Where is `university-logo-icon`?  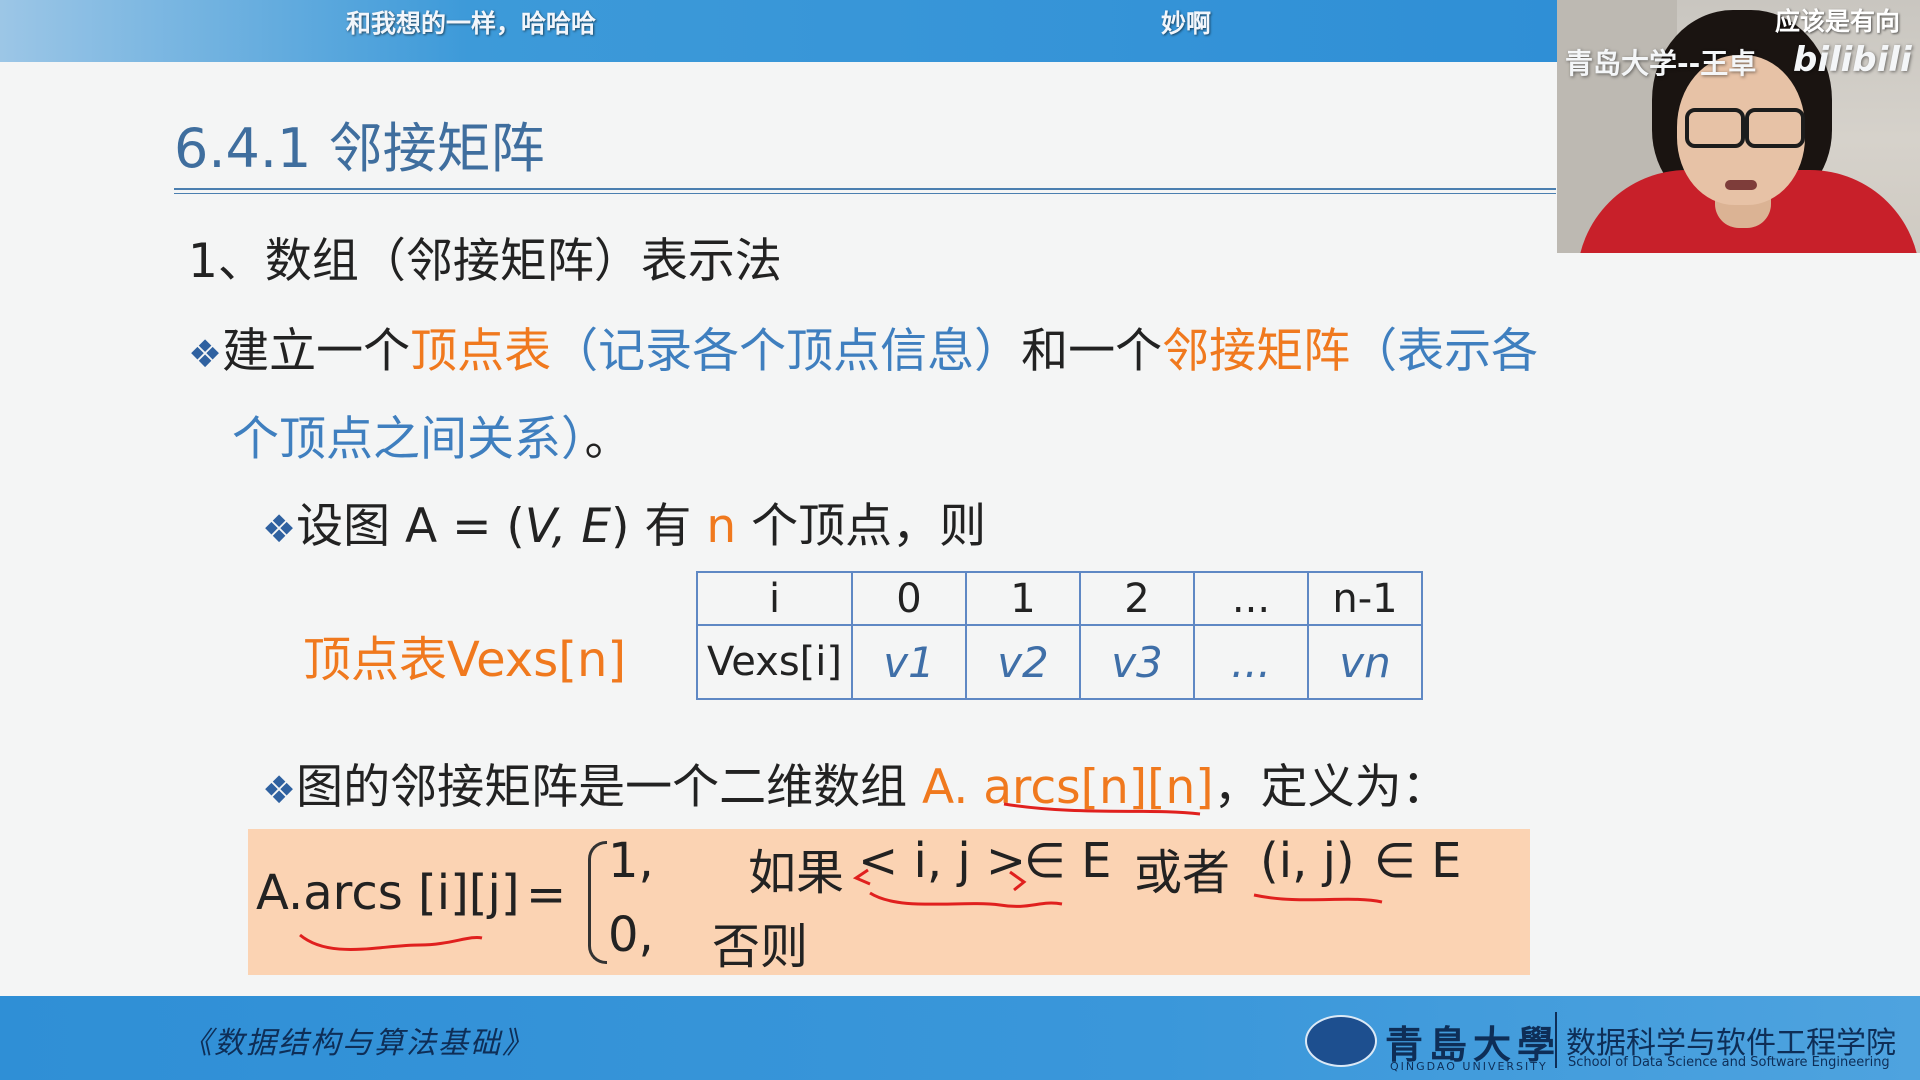
university-logo-icon is located at coordinates (1341, 1041).